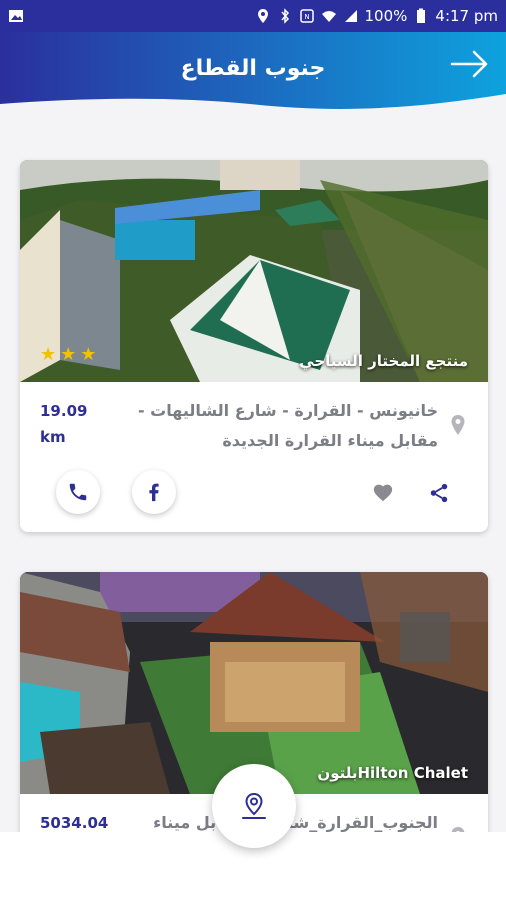 The height and width of the screenshot is (900, 506). I want to click on phone-icon, so click(78, 492).